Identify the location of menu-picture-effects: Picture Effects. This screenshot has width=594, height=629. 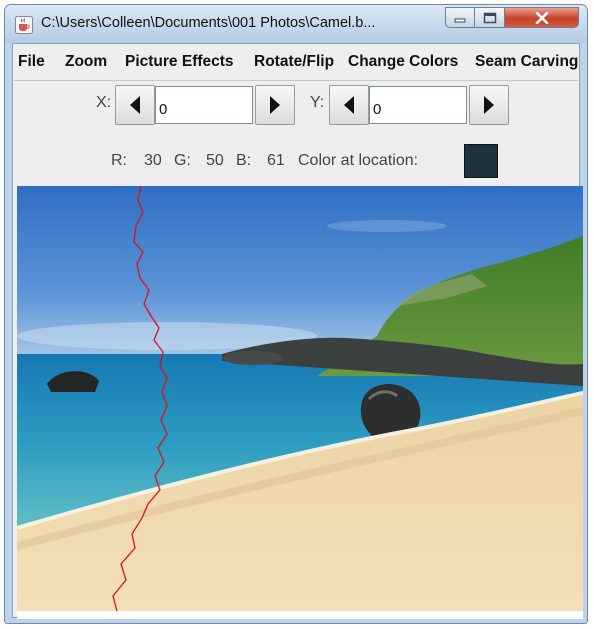
(179, 62).